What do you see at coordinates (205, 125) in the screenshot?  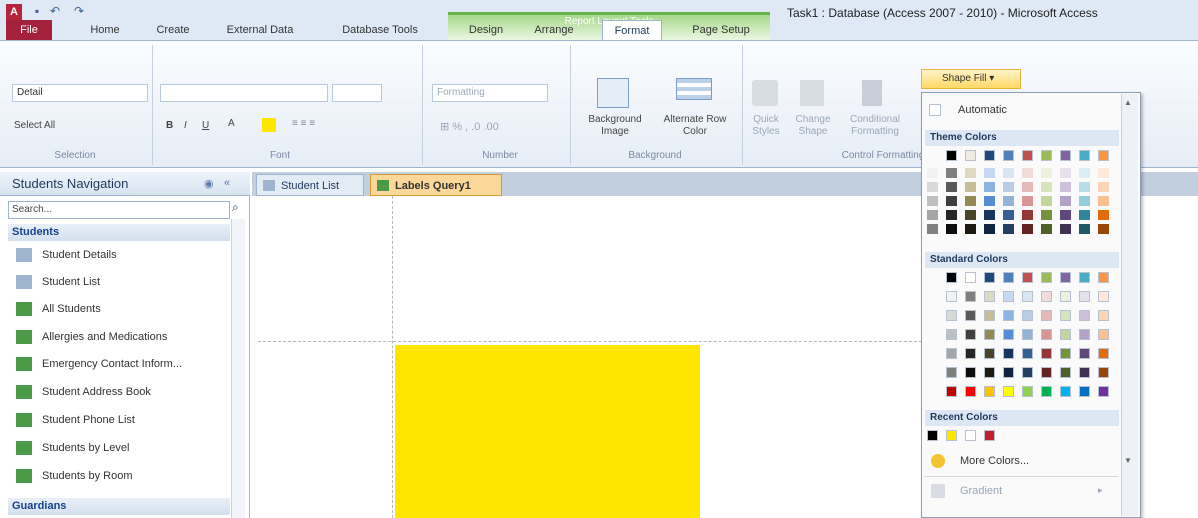 I see `underline-button: U` at bounding box center [205, 125].